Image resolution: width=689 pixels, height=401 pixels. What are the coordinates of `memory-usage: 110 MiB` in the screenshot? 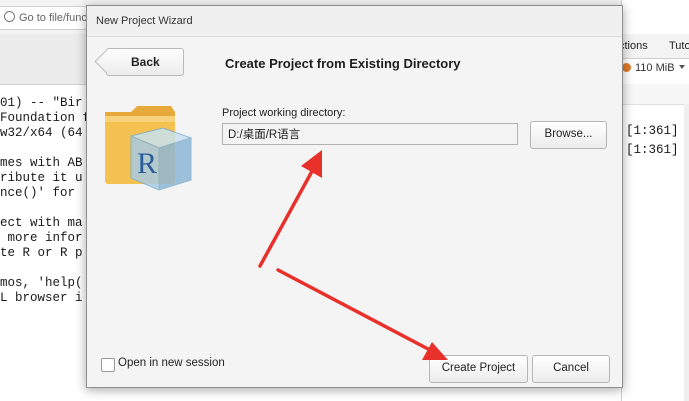 It's located at (653, 68).